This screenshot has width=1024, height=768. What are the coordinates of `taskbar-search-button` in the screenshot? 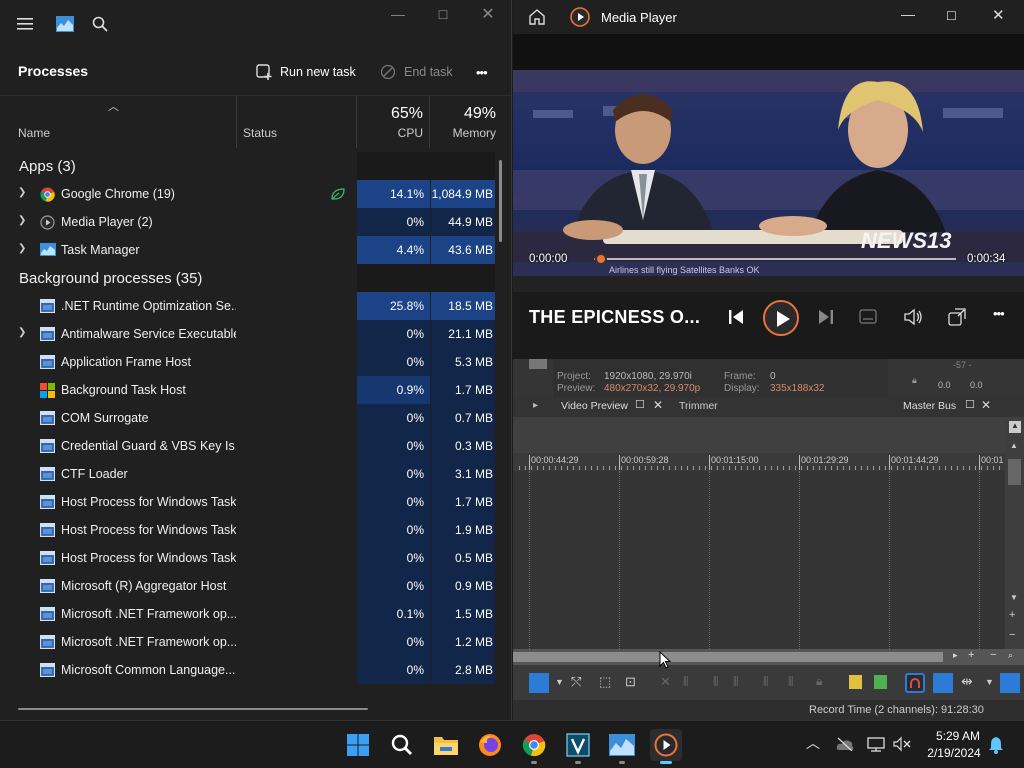 It's located at (402, 745).